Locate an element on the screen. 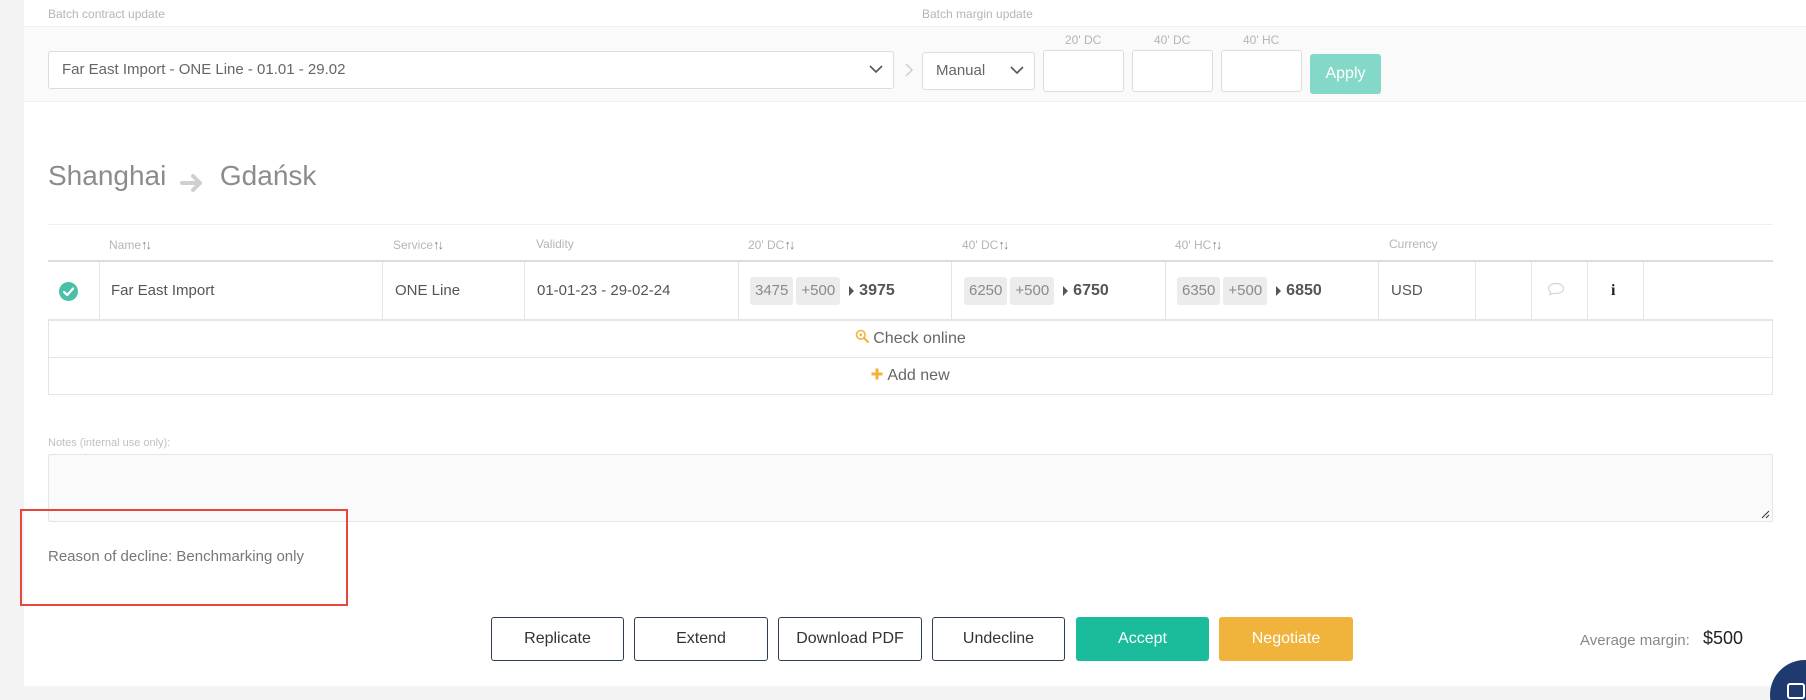  margin-input-40dc is located at coordinates (1172, 71).